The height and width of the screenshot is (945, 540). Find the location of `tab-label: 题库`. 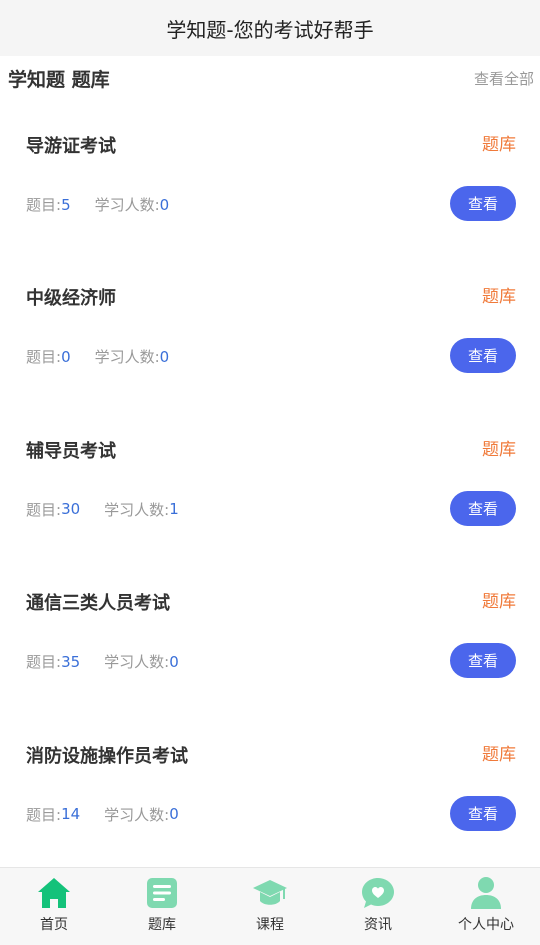

tab-label: 题库 is located at coordinates (162, 925).